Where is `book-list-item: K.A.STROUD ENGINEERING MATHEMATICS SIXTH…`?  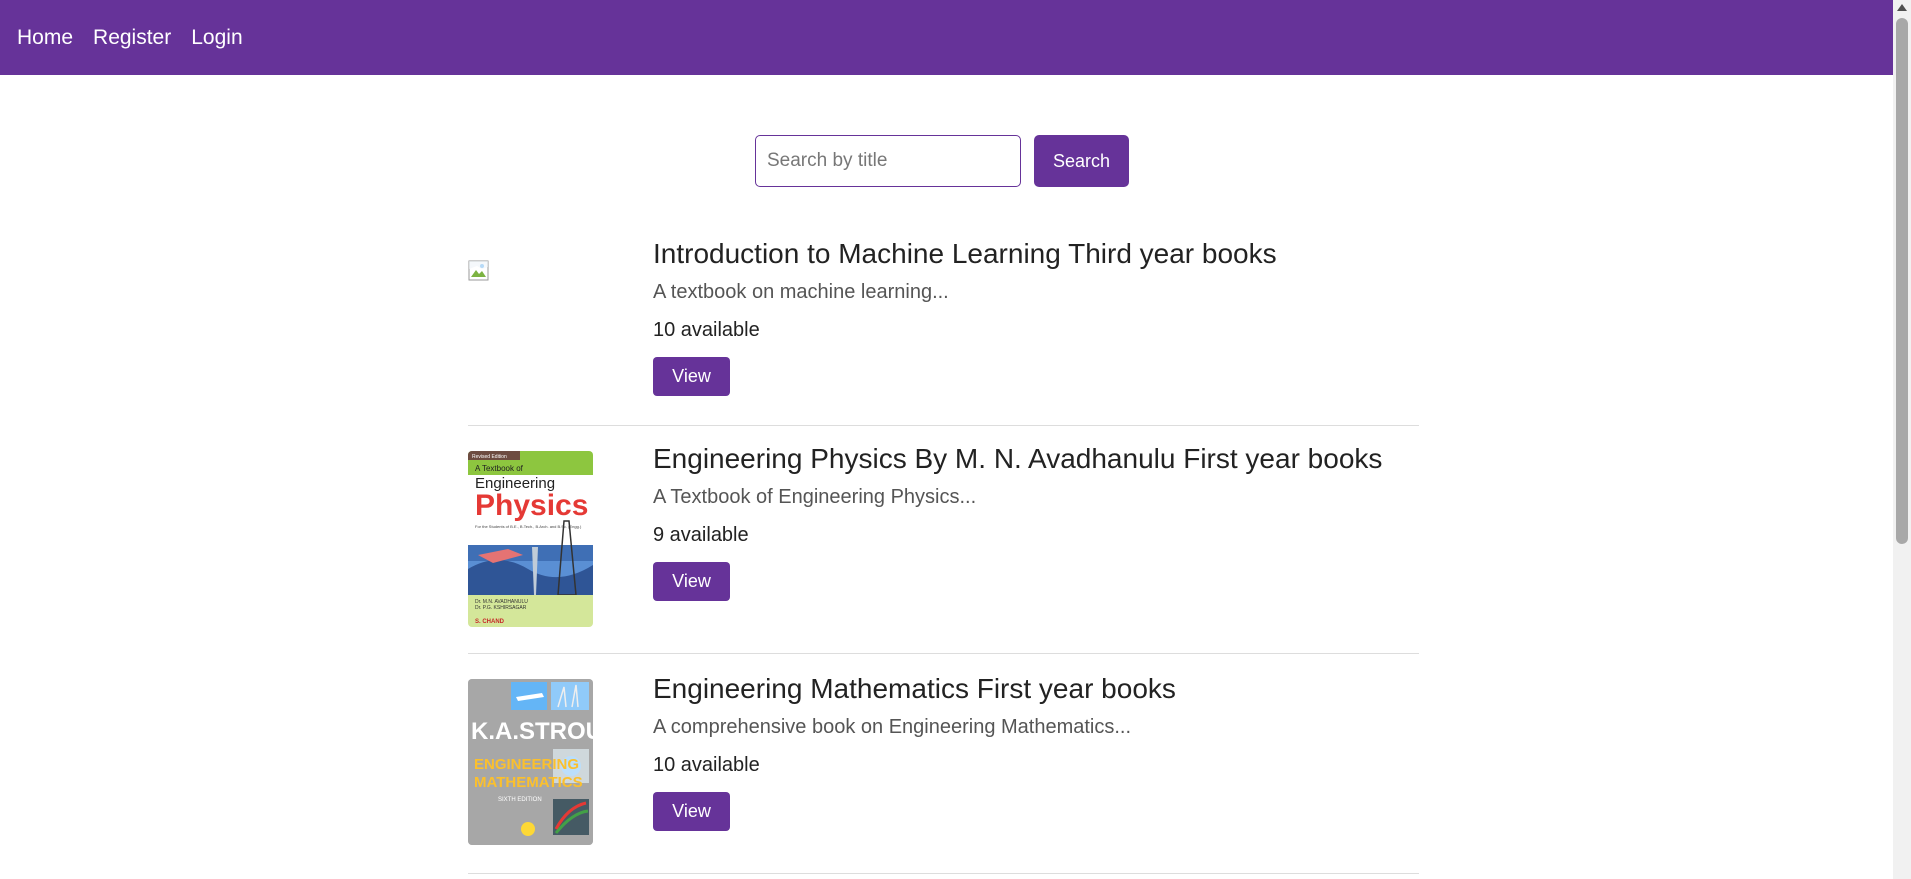
book-list-item: K.A.STROUD ENGINEERING MATHEMATICS SIXTH… is located at coordinates (943, 764).